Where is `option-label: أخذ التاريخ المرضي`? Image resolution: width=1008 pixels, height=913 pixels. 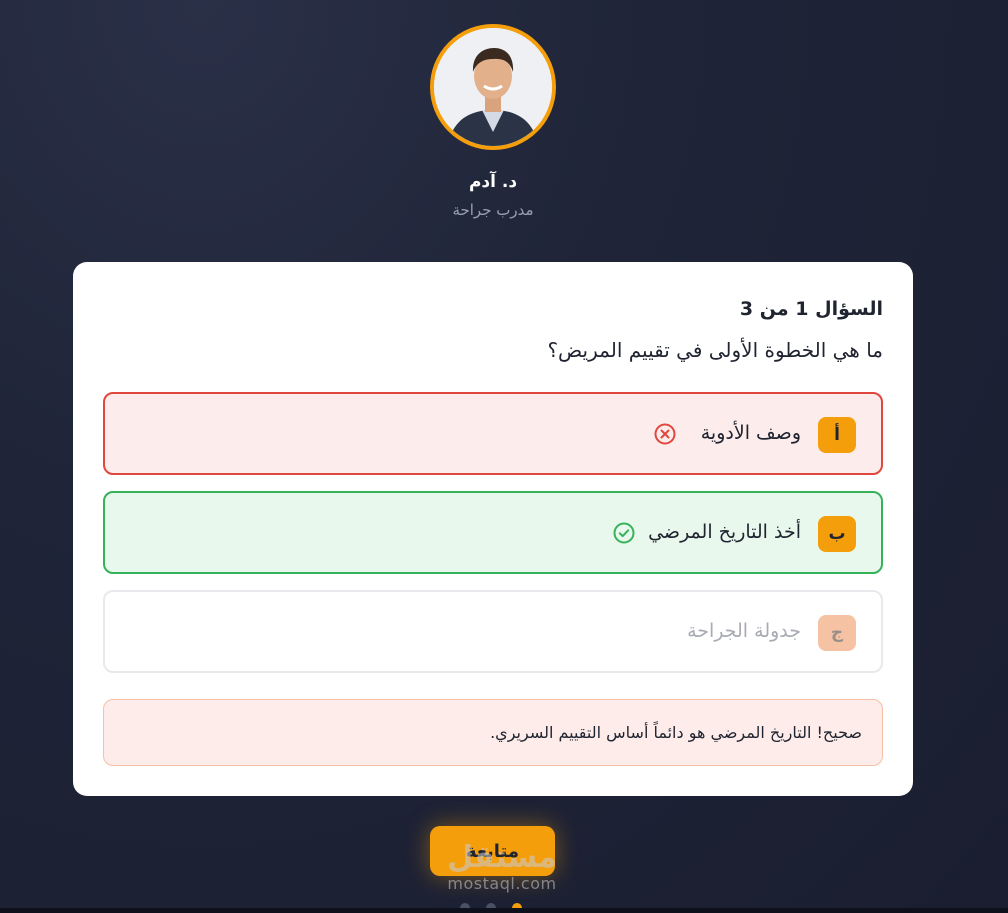 option-label: أخذ التاريخ المرضي is located at coordinates (724, 532).